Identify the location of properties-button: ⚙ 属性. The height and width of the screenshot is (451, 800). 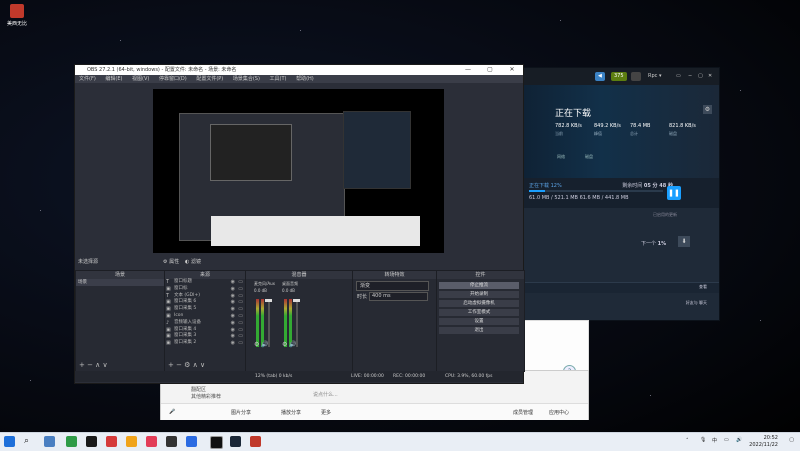
(171, 262).